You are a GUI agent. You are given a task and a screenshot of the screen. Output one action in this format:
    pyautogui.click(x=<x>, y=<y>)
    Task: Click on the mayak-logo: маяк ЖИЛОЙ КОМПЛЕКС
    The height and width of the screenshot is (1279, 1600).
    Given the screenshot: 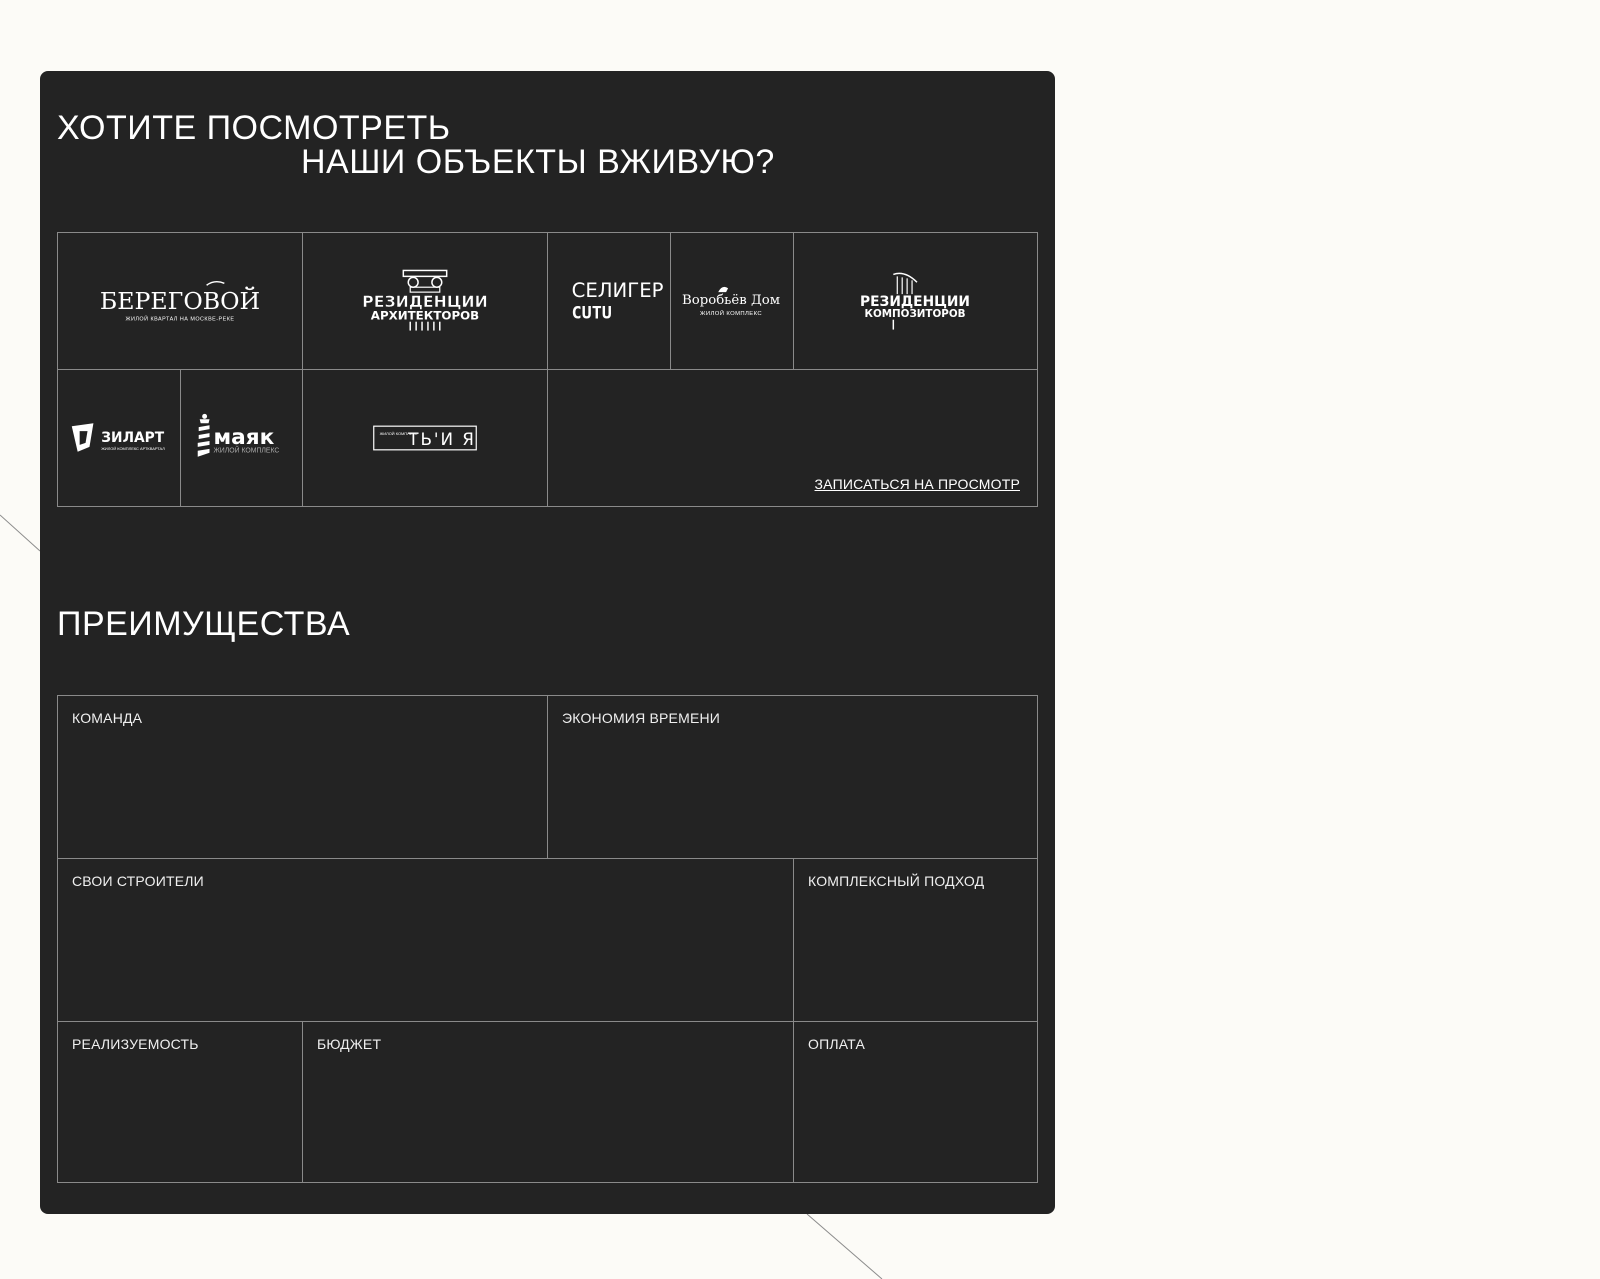 What is the action you would take?
    pyautogui.click(x=238, y=435)
    